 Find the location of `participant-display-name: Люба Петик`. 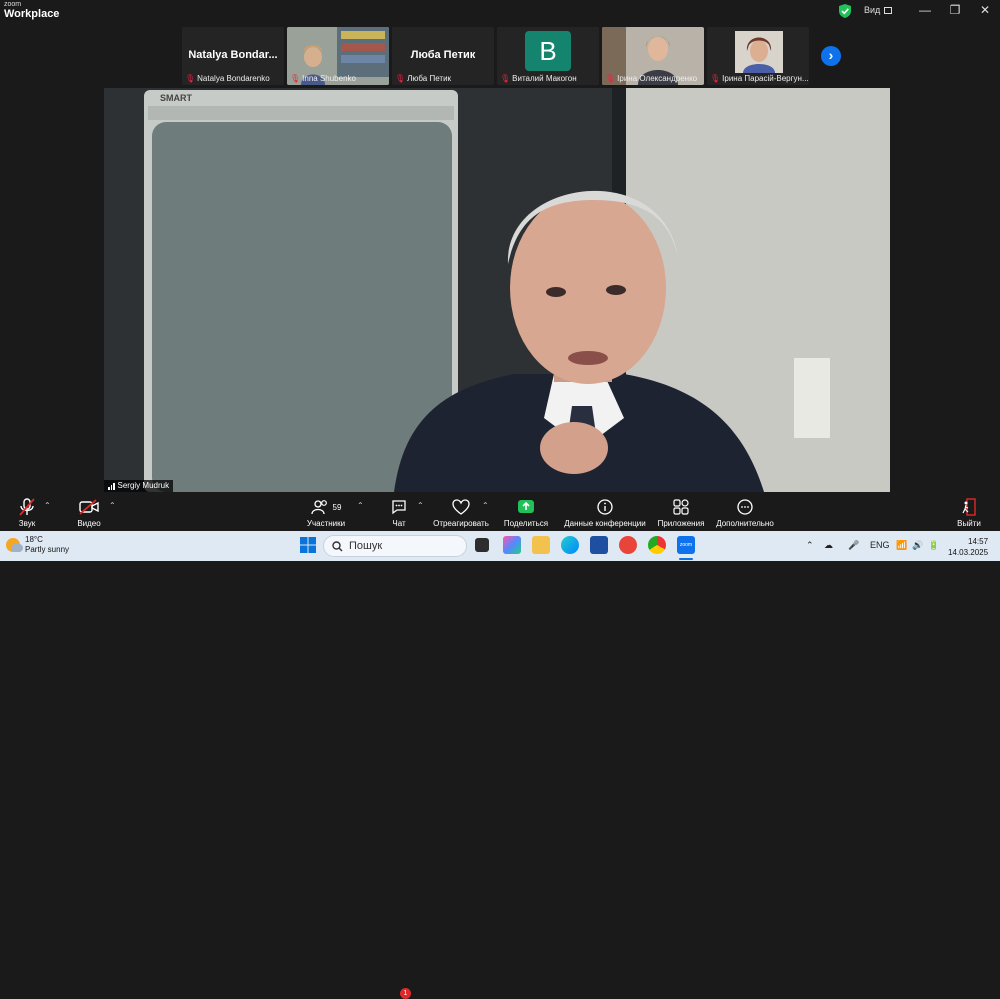

participant-display-name: Люба Петик is located at coordinates (443, 55).